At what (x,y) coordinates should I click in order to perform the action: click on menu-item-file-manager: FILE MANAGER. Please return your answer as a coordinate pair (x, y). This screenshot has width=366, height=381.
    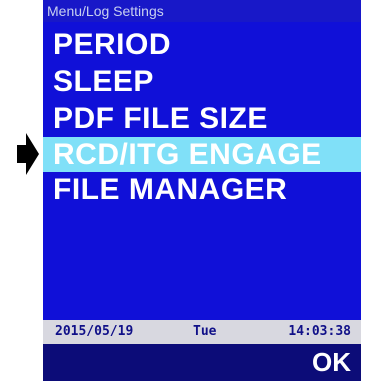
    Looking at the image, I should click on (202, 189).